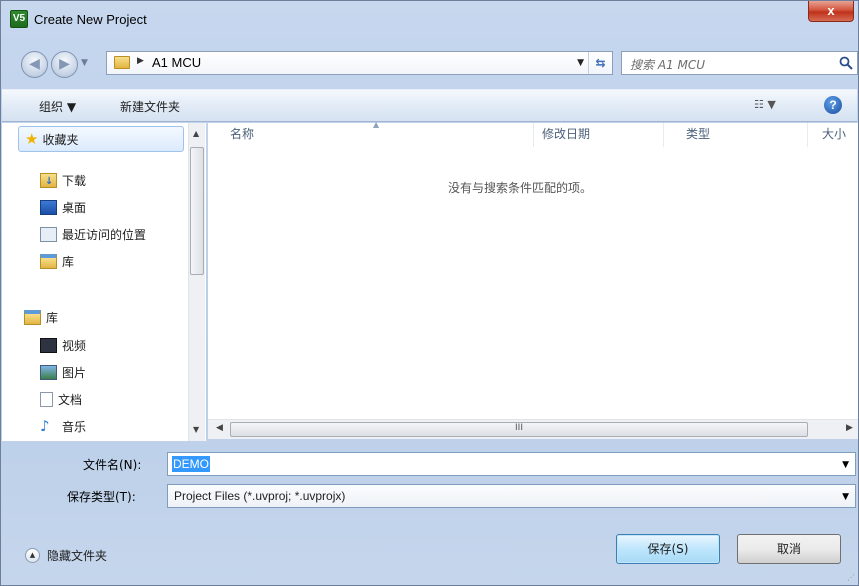 This screenshot has width=859, height=586. Describe the element at coordinates (32, 555) in the screenshot. I see `collapse-chevron-icon: ▲` at that location.